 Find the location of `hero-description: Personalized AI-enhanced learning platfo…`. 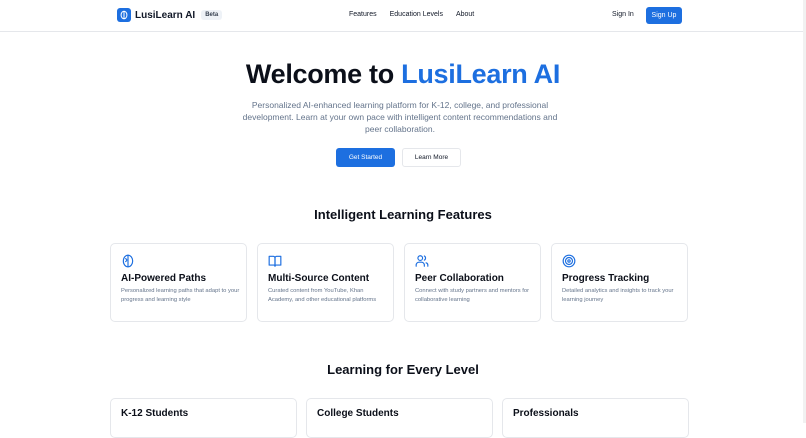

hero-description: Personalized AI-enhanced learning platfo… is located at coordinates (400, 117).